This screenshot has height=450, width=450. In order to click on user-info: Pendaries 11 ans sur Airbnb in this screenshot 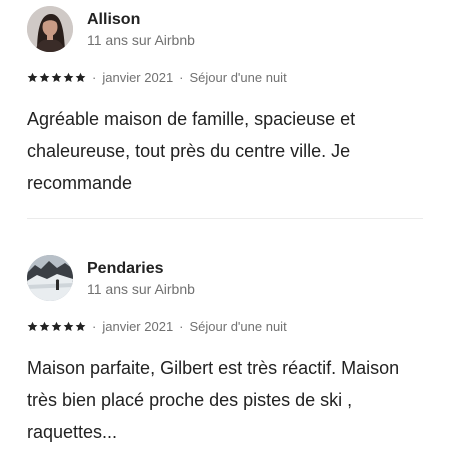, I will do `click(141, 278)`.